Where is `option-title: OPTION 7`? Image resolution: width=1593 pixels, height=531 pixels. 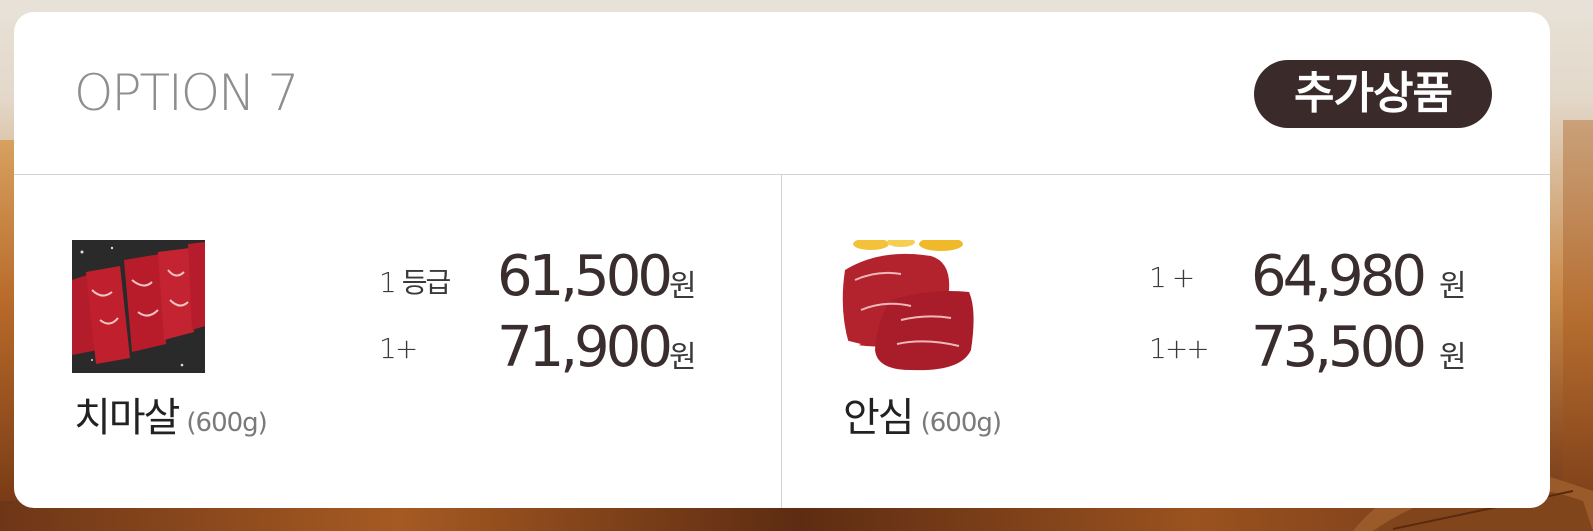 option-title: OPTION 7 is located at coordinates (186, 93).